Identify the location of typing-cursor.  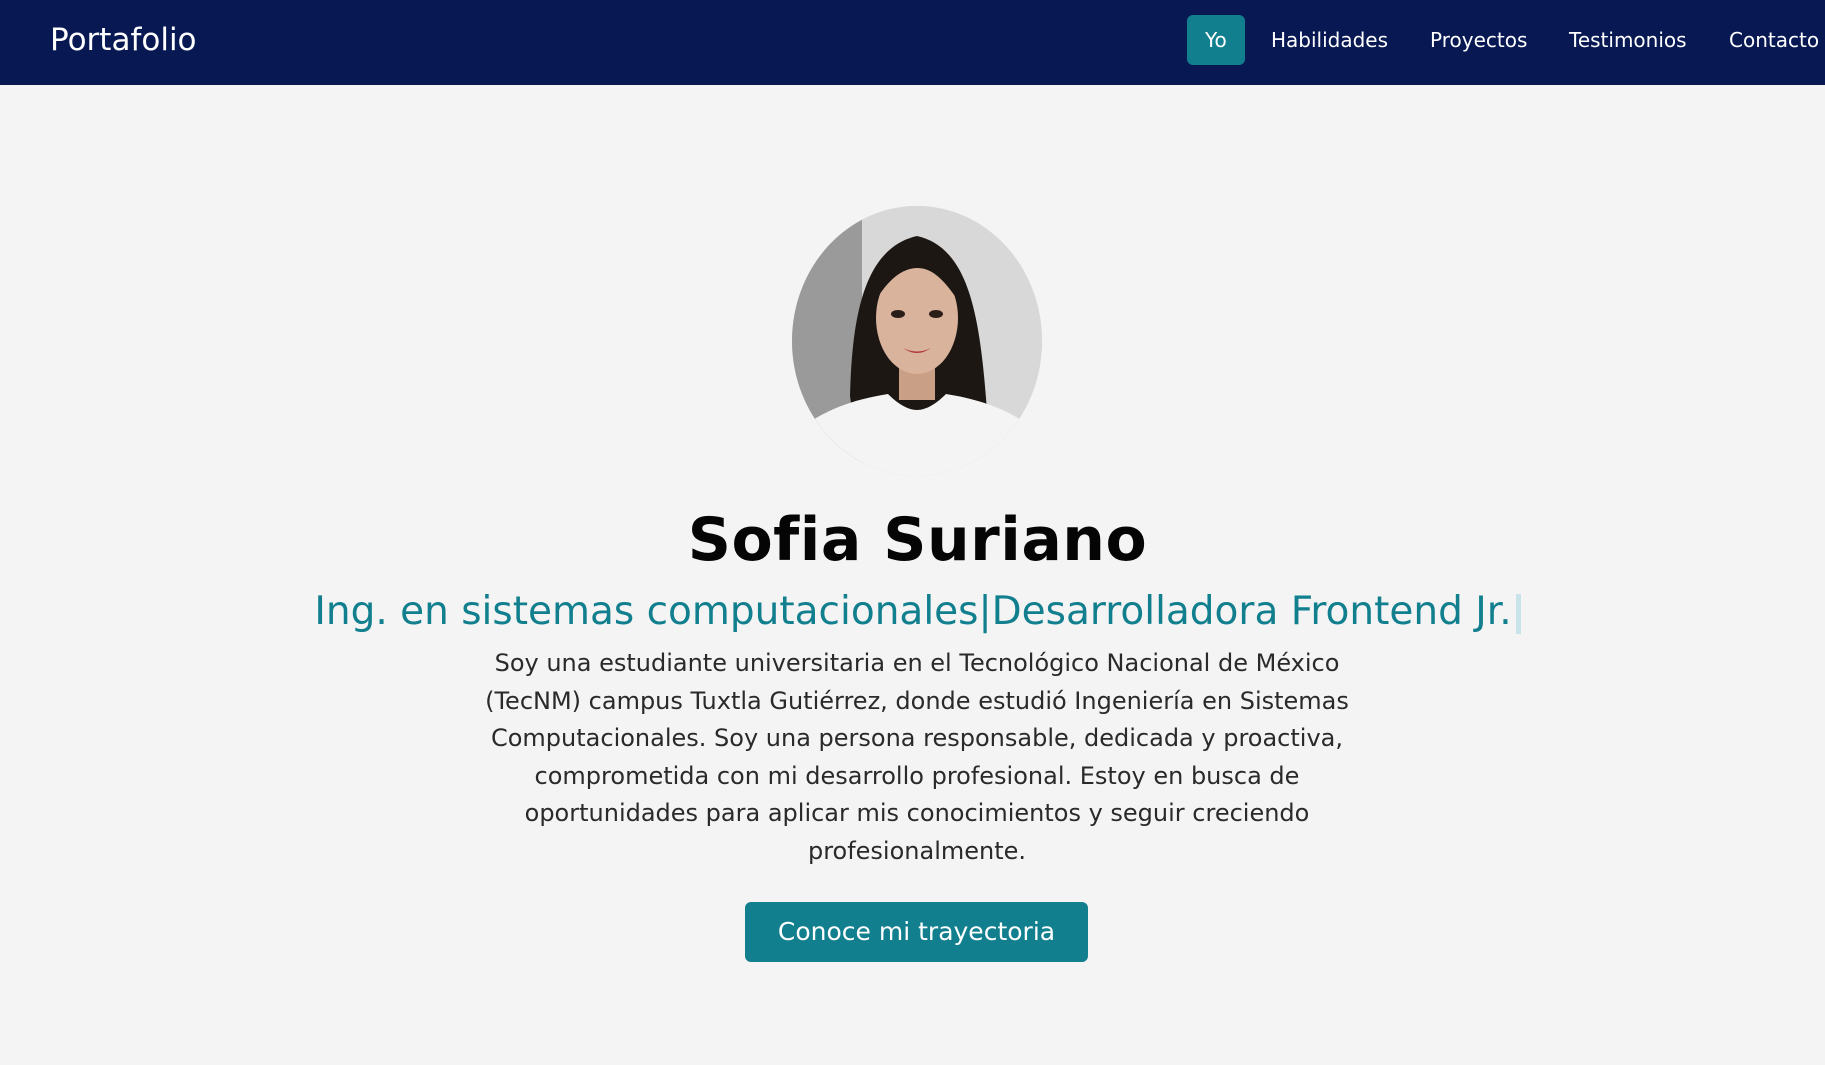
(1518, 613).